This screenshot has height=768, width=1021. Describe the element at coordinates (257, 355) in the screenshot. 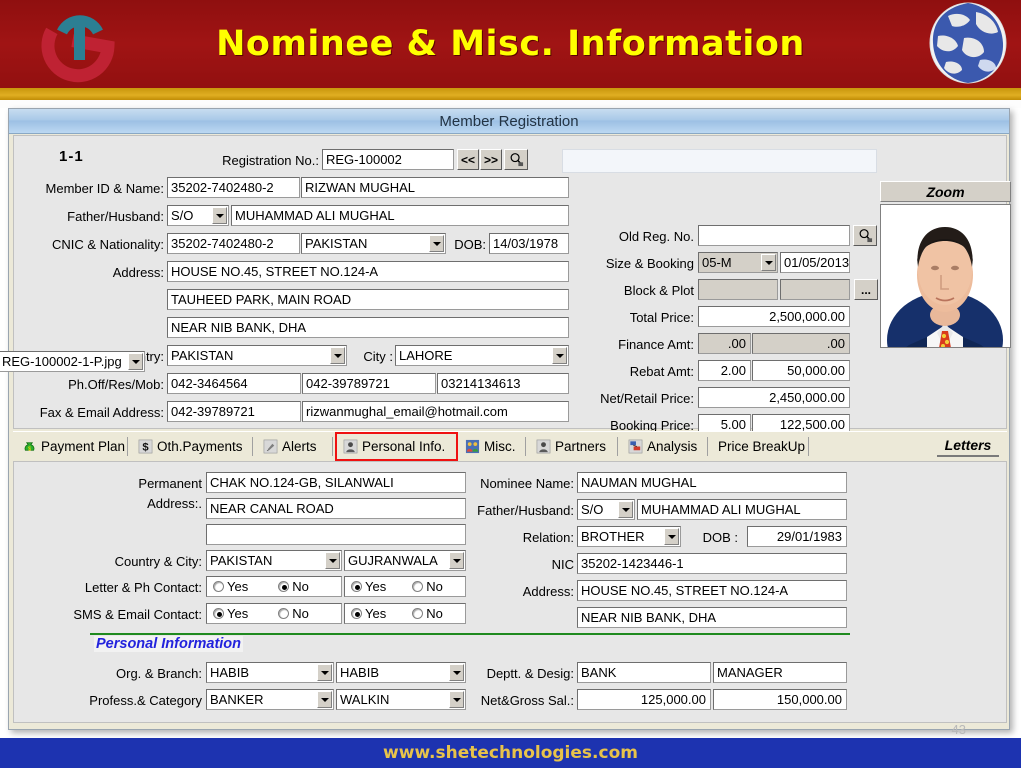

I see `country-select: PAKISTAN` at that location.